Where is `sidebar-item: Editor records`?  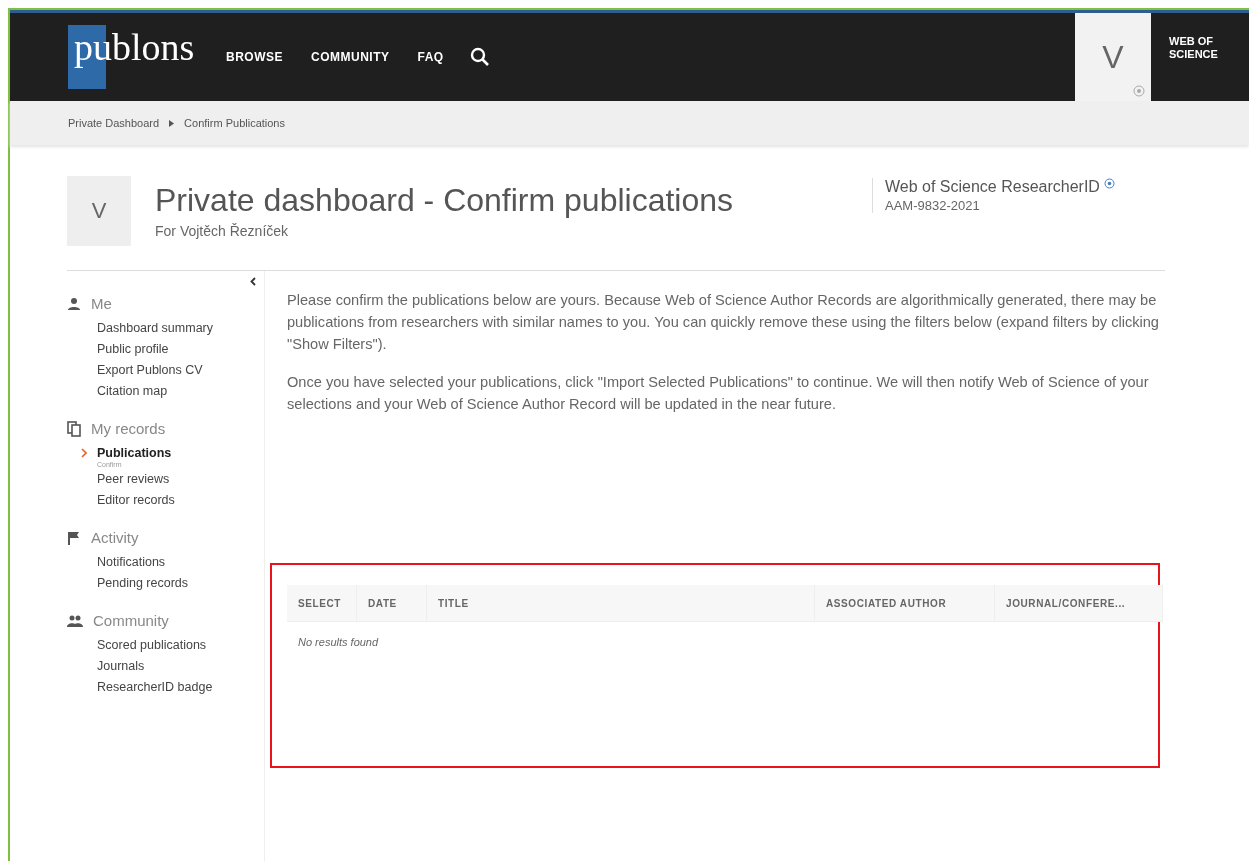
sidebar-item: Editor records is located at coordinates (136, 500).